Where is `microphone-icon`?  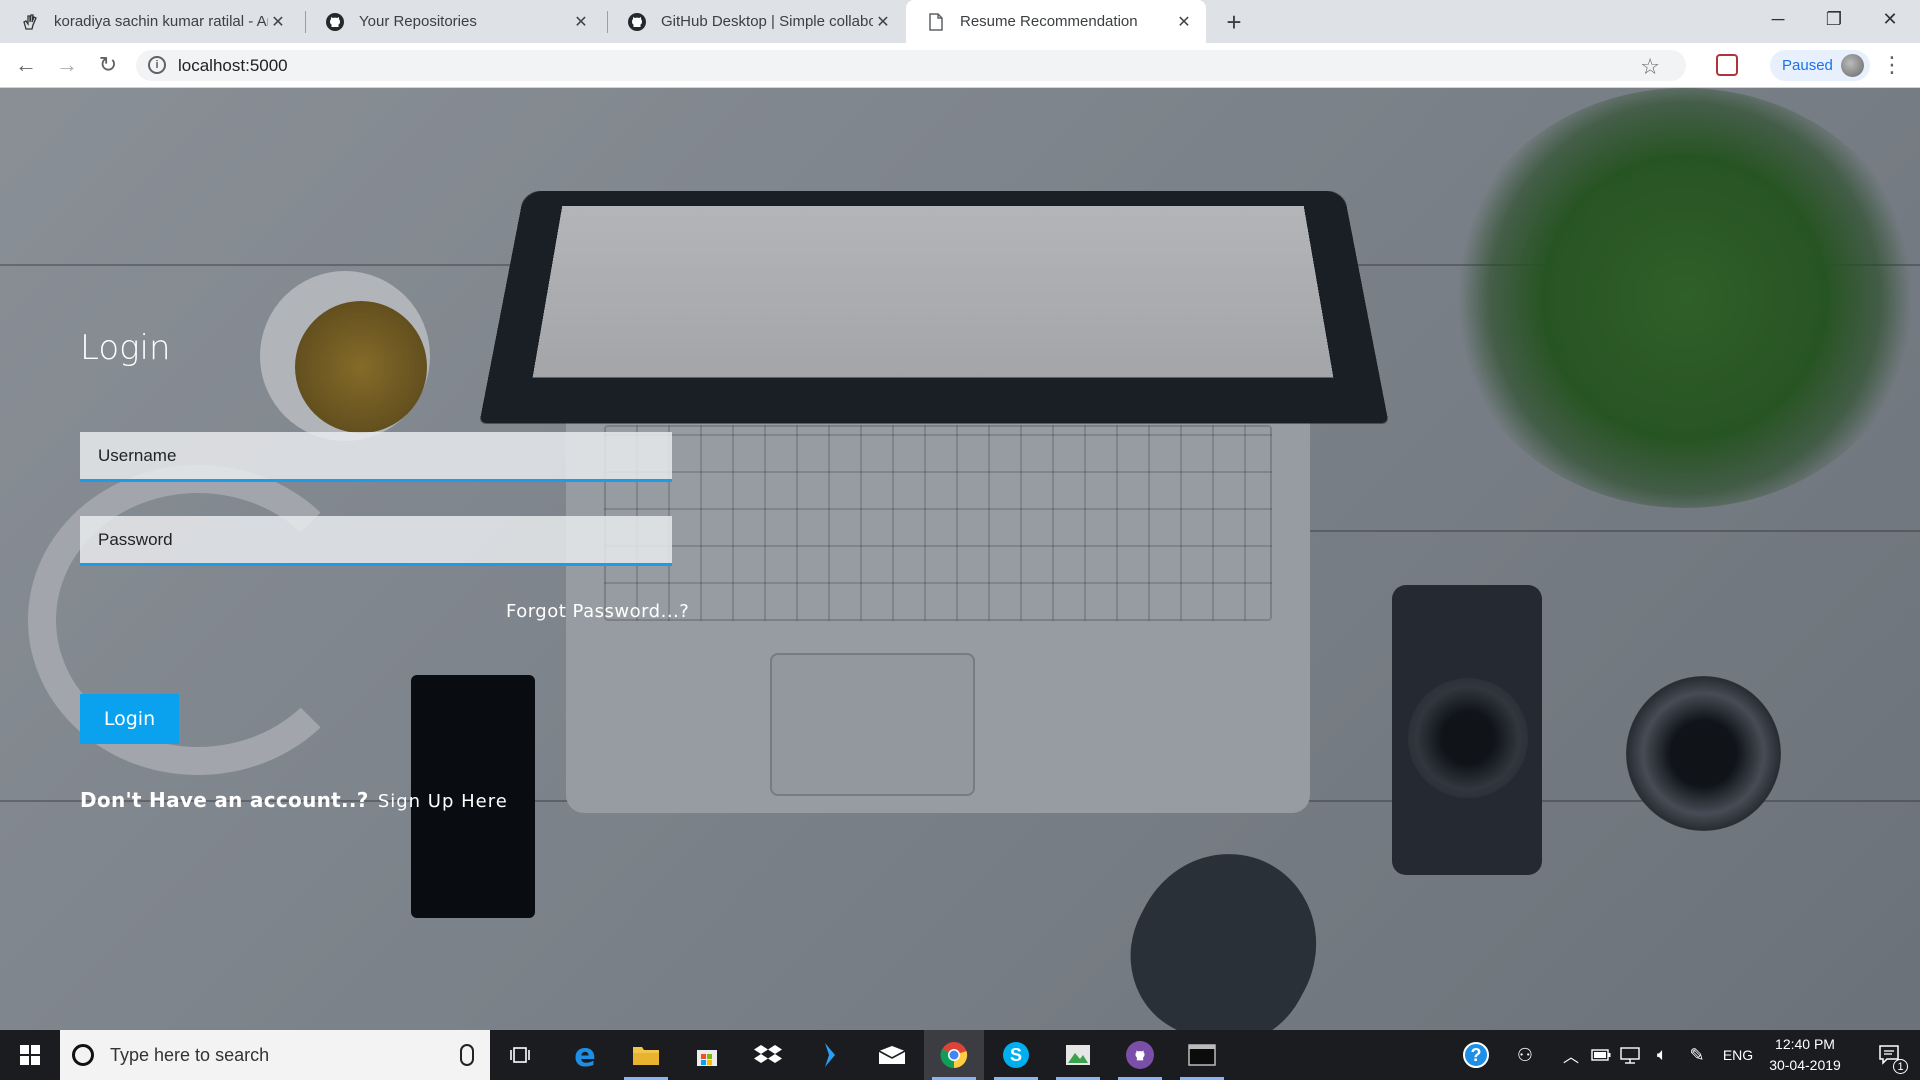
microphone-icon is located at coordinates (467, 1055).